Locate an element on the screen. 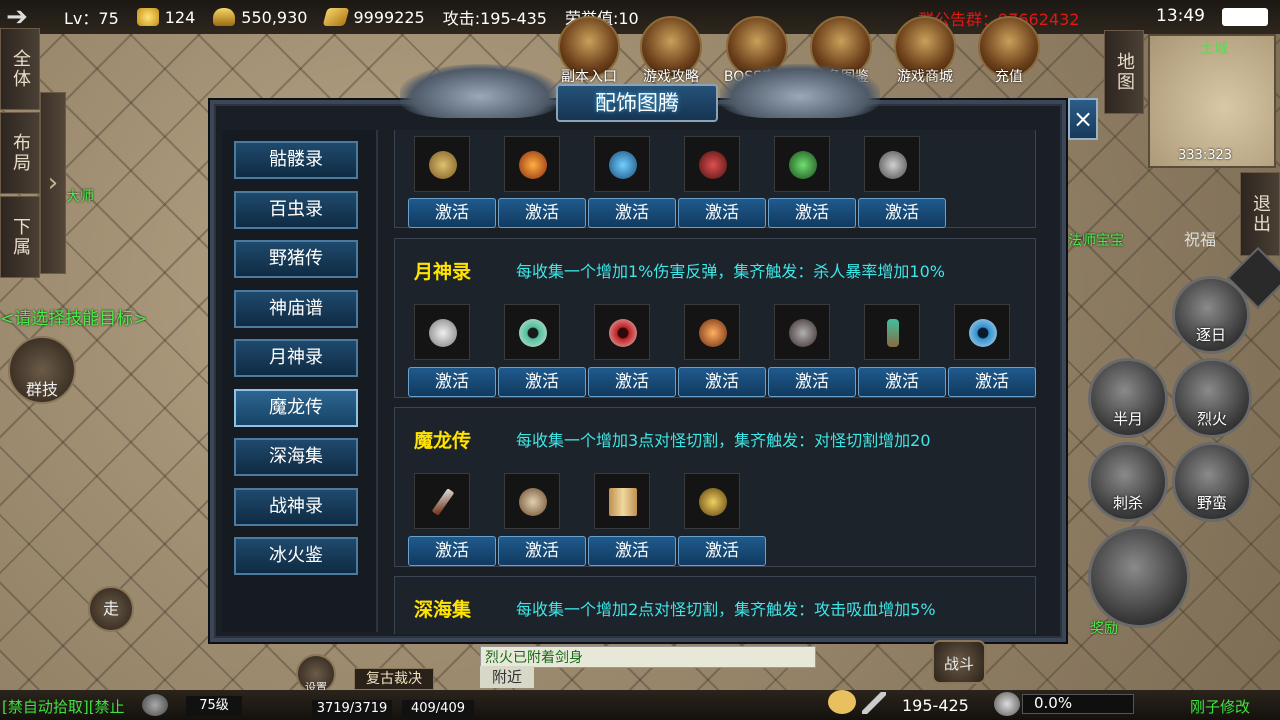 The height and width of the screenshot is (720, 1280). hand-mirror-icon is located at coordinates (443, 333).